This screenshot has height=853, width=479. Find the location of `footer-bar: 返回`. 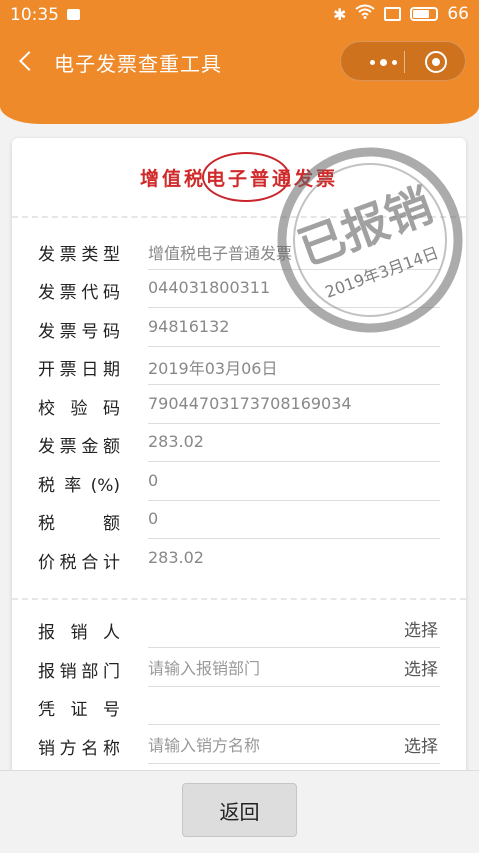

footer-bar: 返回 is located at coordinates (239, 811).